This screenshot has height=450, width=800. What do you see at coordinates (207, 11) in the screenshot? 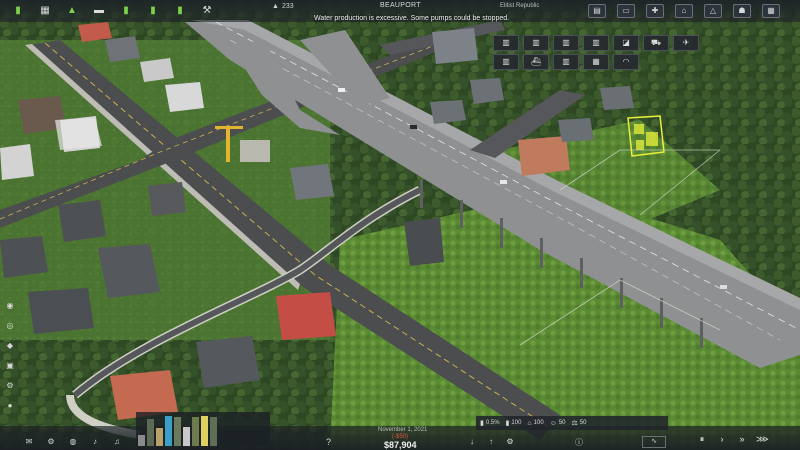
I see `hammer-icon: ⚒` at bounding box center [207, 11].